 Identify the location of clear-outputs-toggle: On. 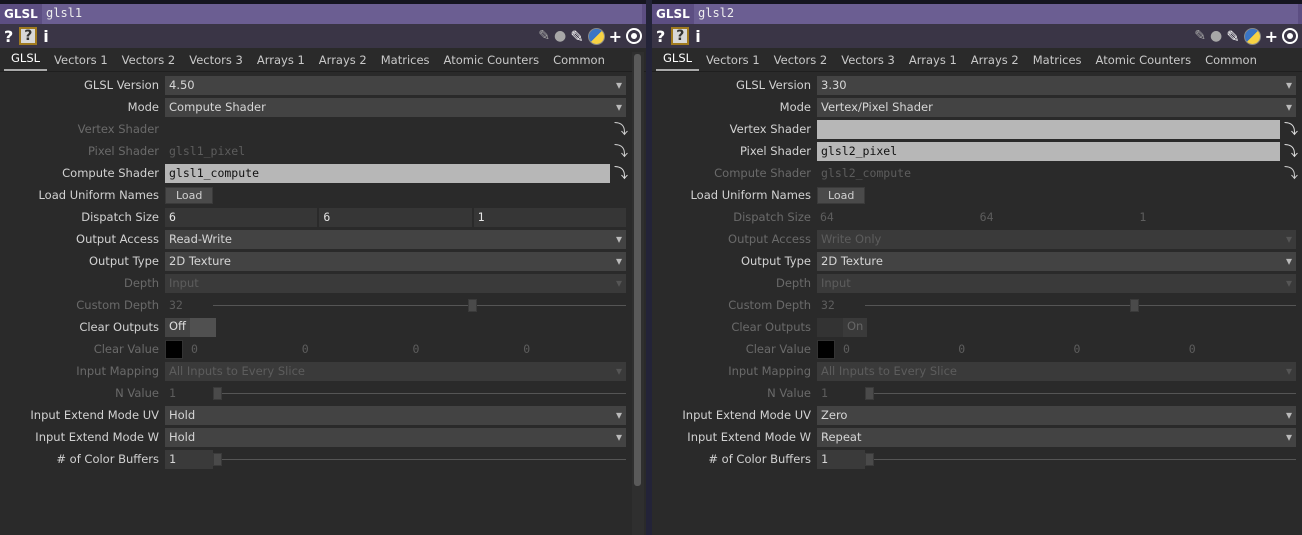
(842, 327).